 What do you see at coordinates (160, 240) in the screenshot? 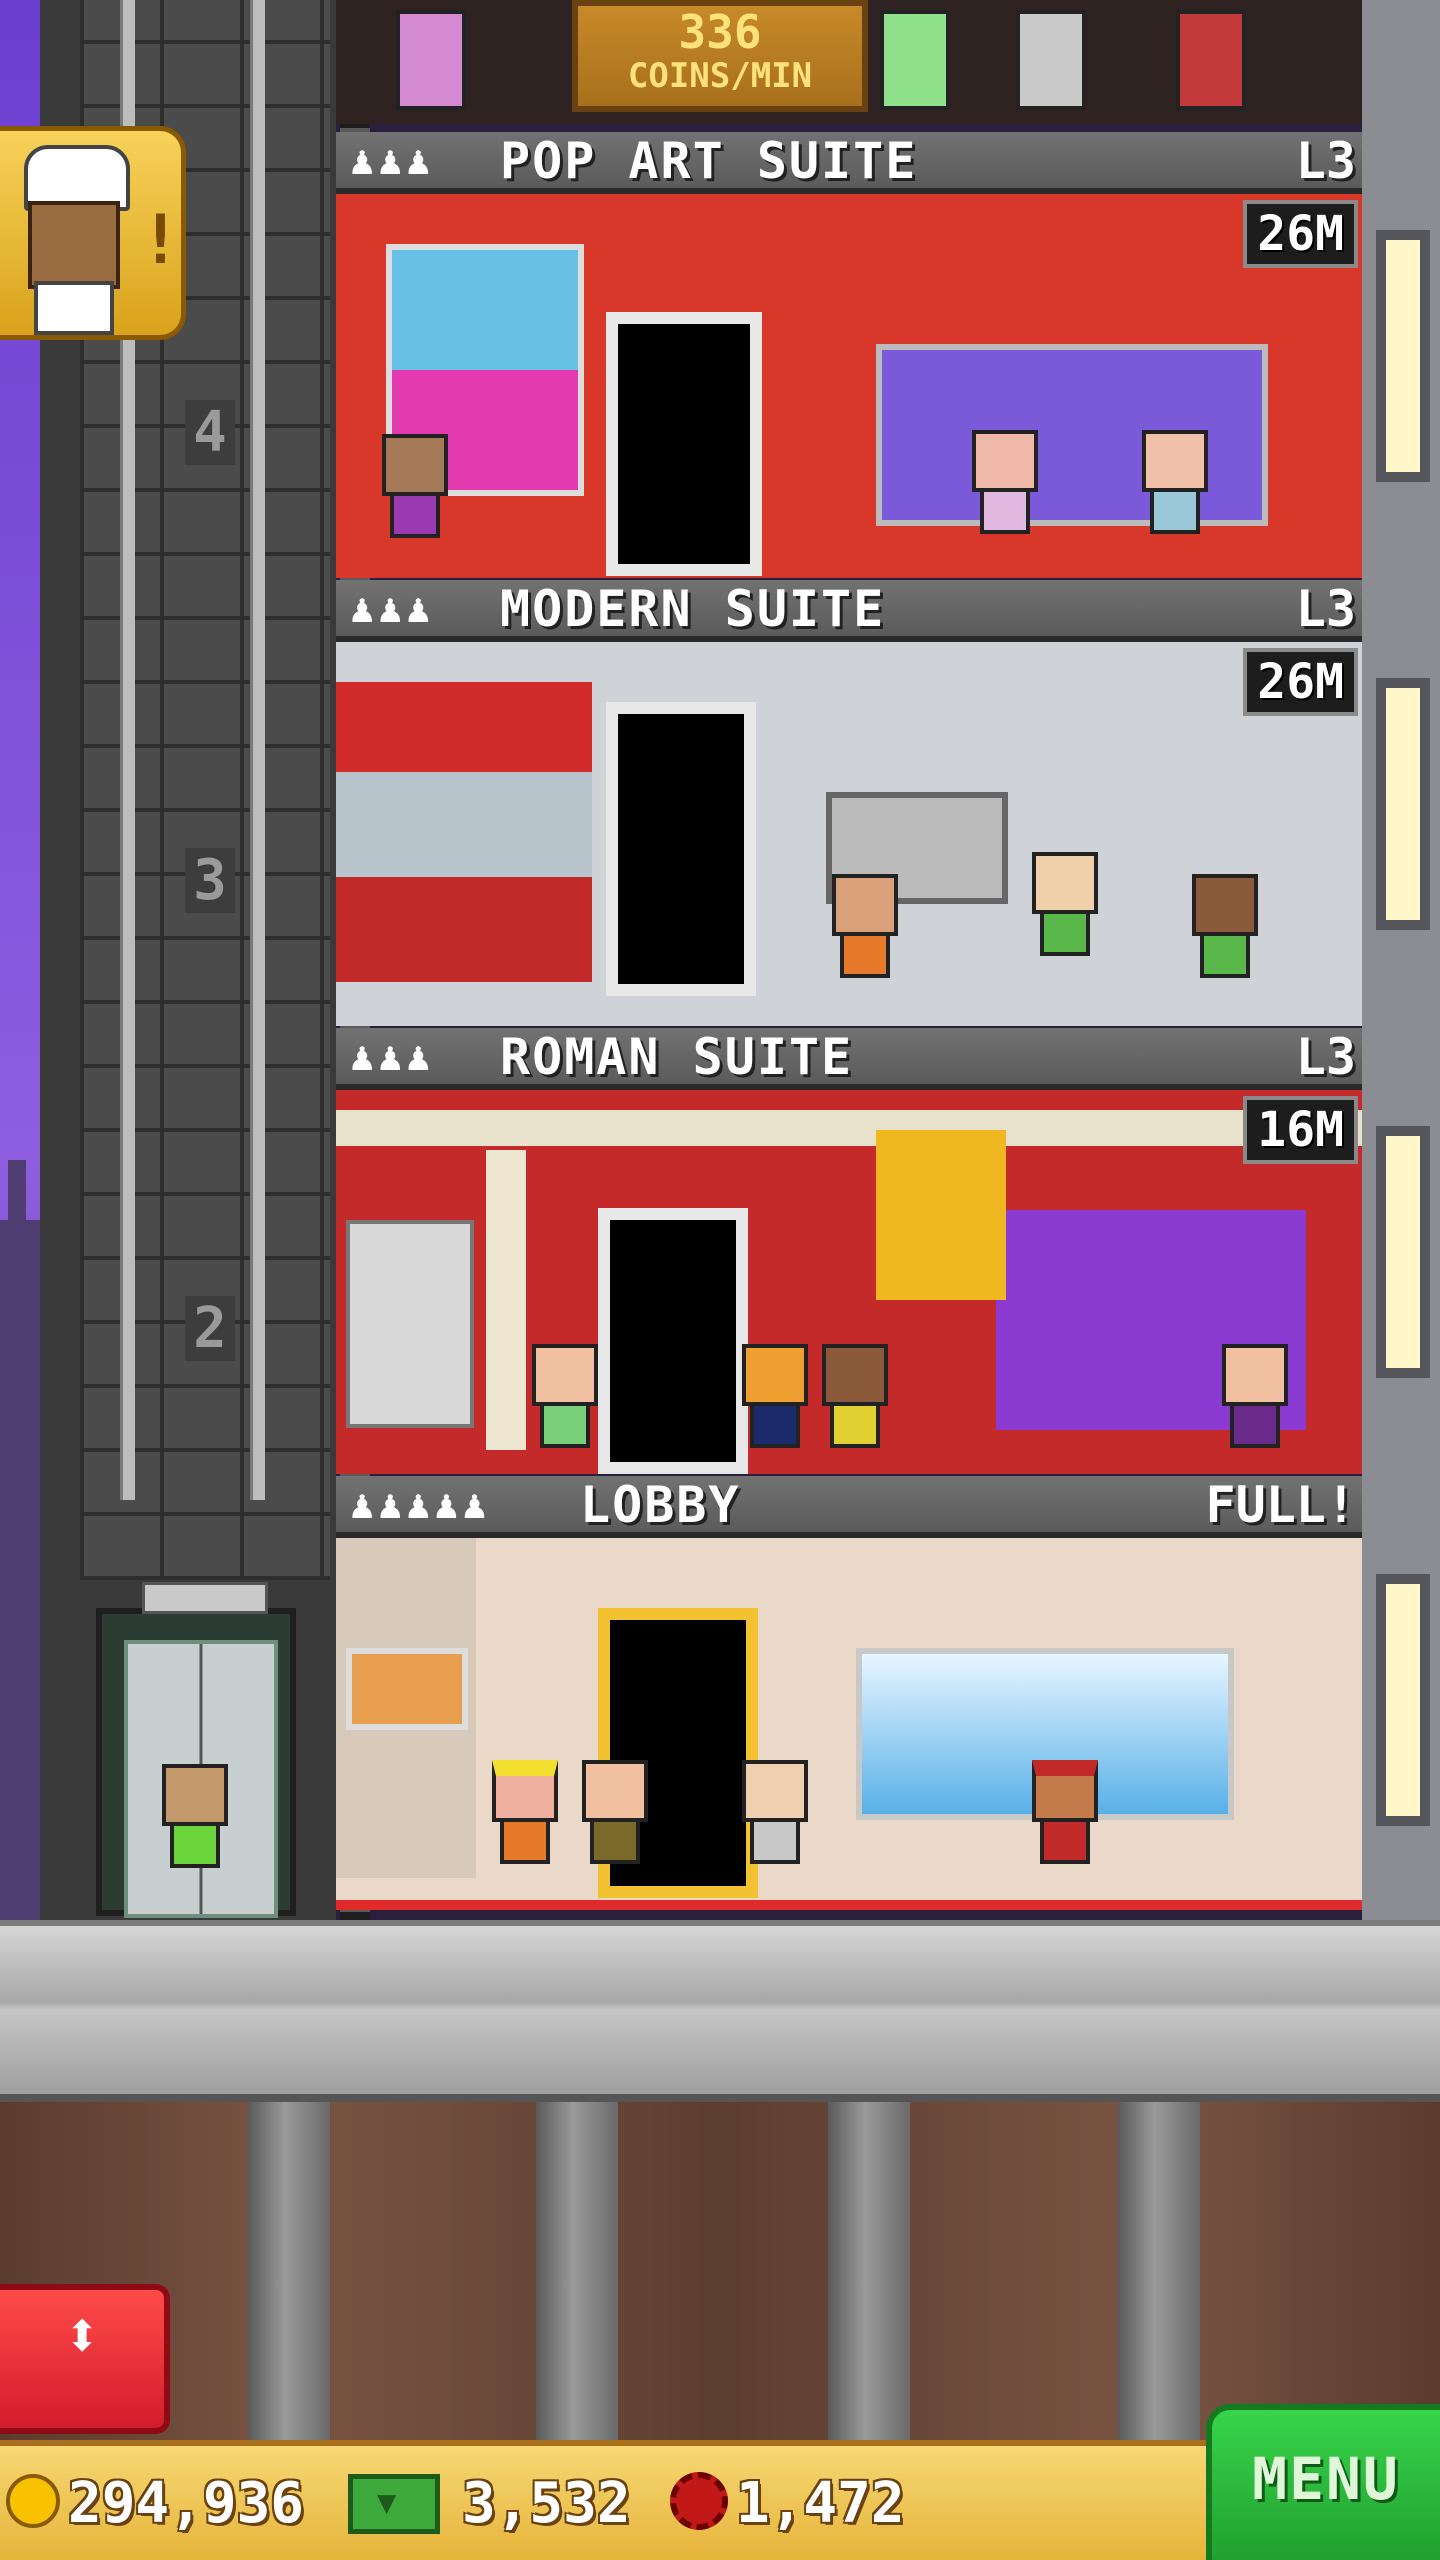
I see `alert-mark: !` at bounding box center [160, 240].